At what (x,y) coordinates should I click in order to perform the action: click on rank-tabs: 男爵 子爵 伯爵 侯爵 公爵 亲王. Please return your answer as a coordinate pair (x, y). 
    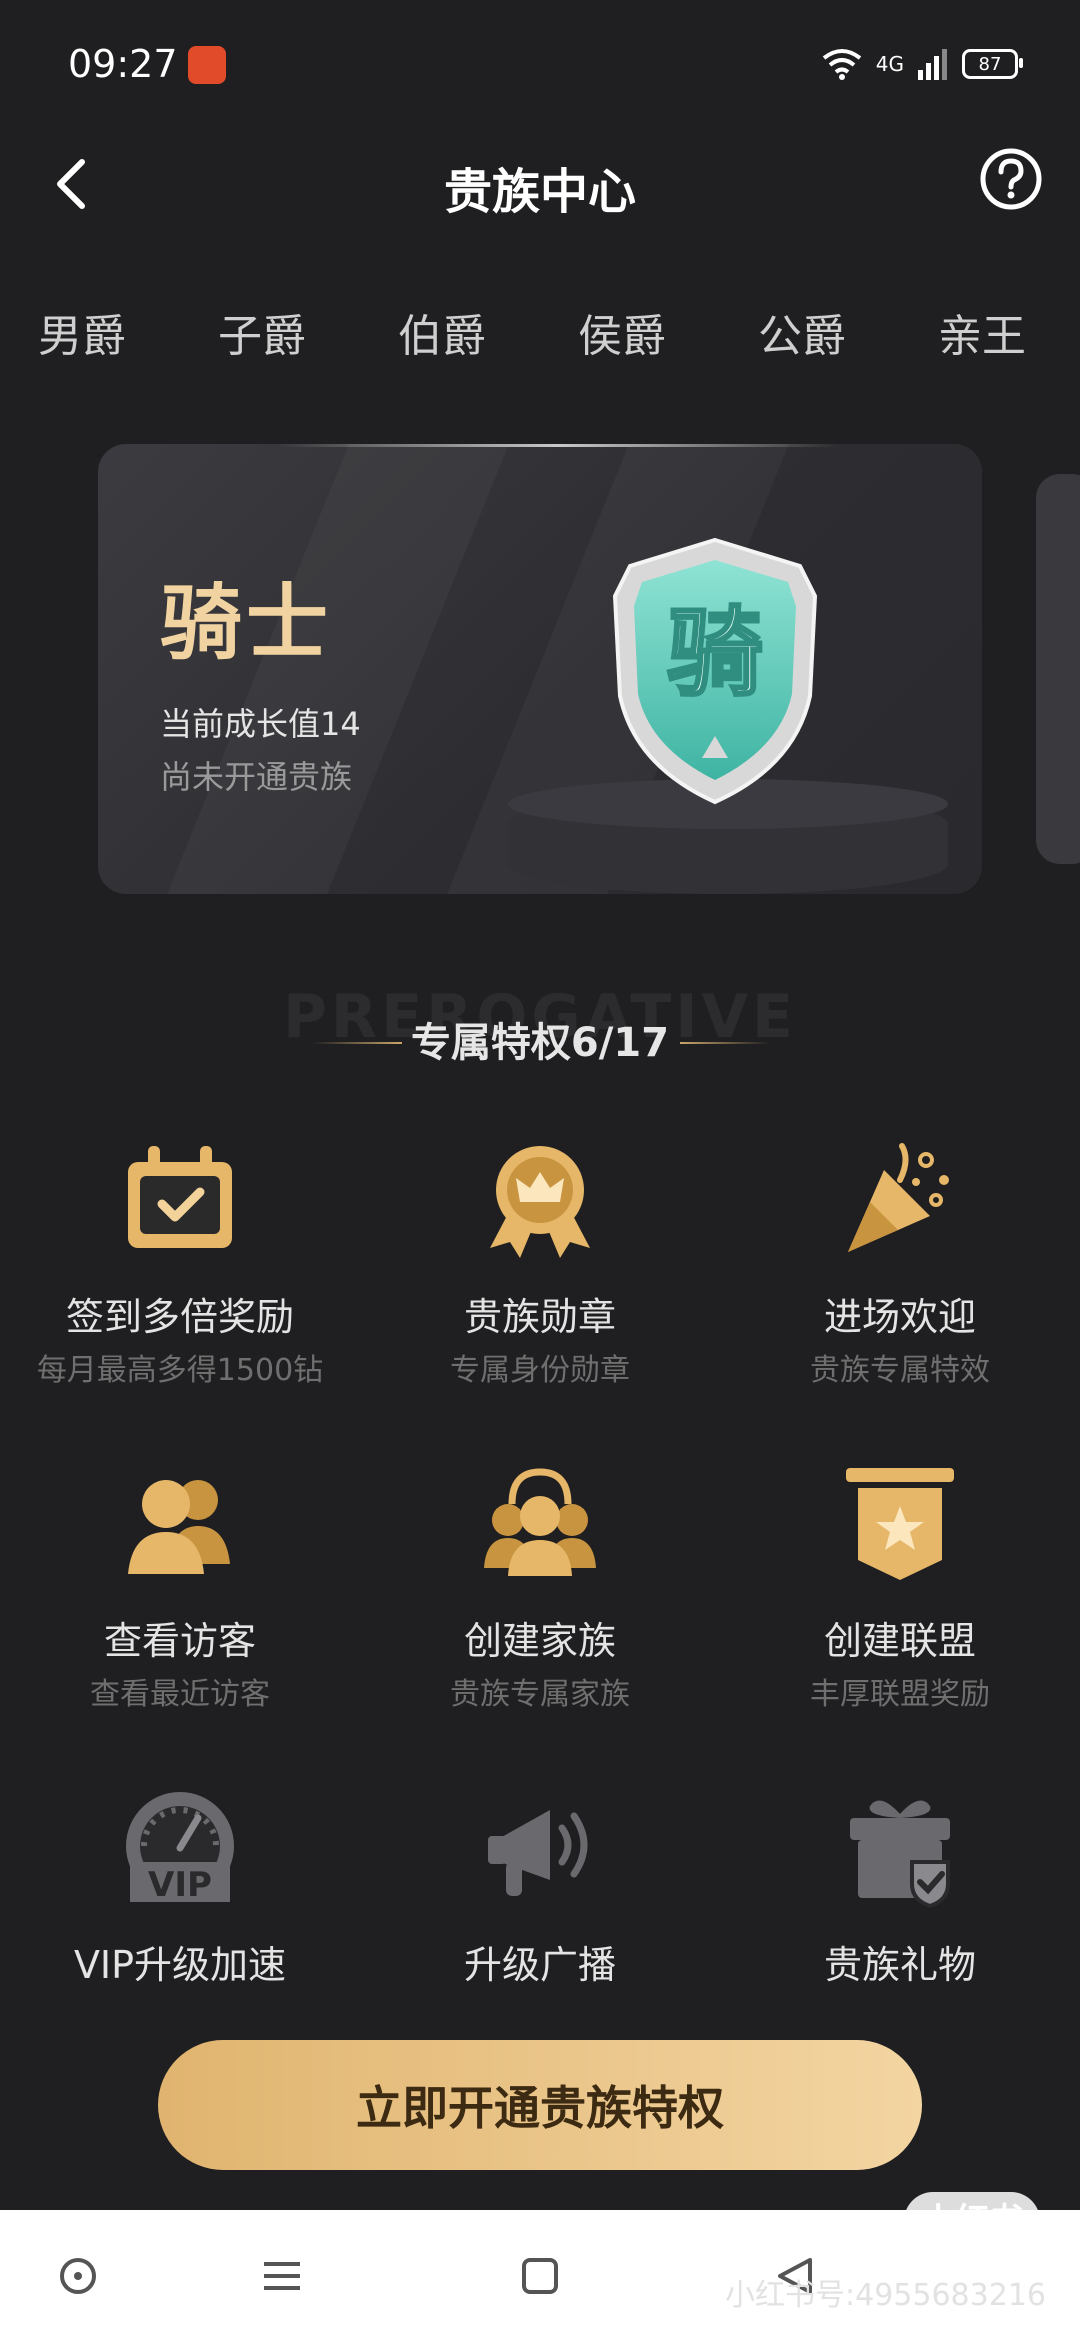
    Looking at the image, I should click on (540, 335).